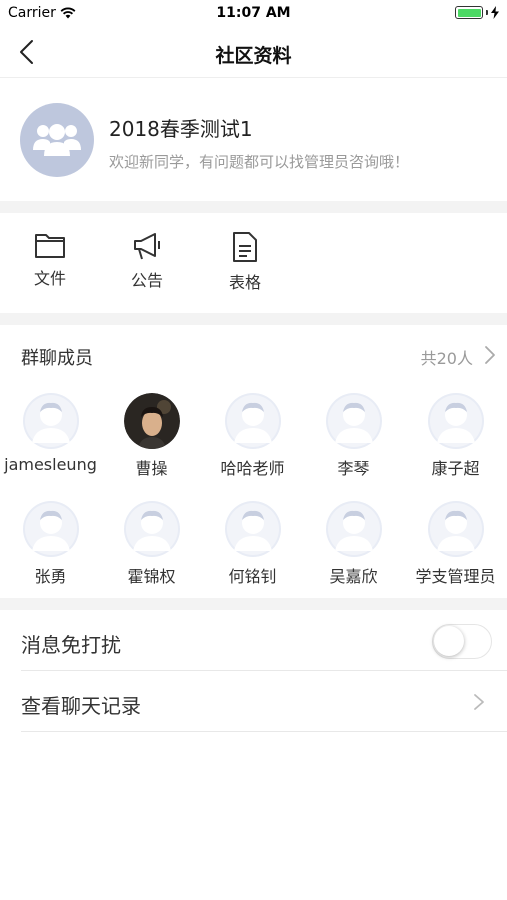  I want to click on megaphone-icon, so click(147, 246).